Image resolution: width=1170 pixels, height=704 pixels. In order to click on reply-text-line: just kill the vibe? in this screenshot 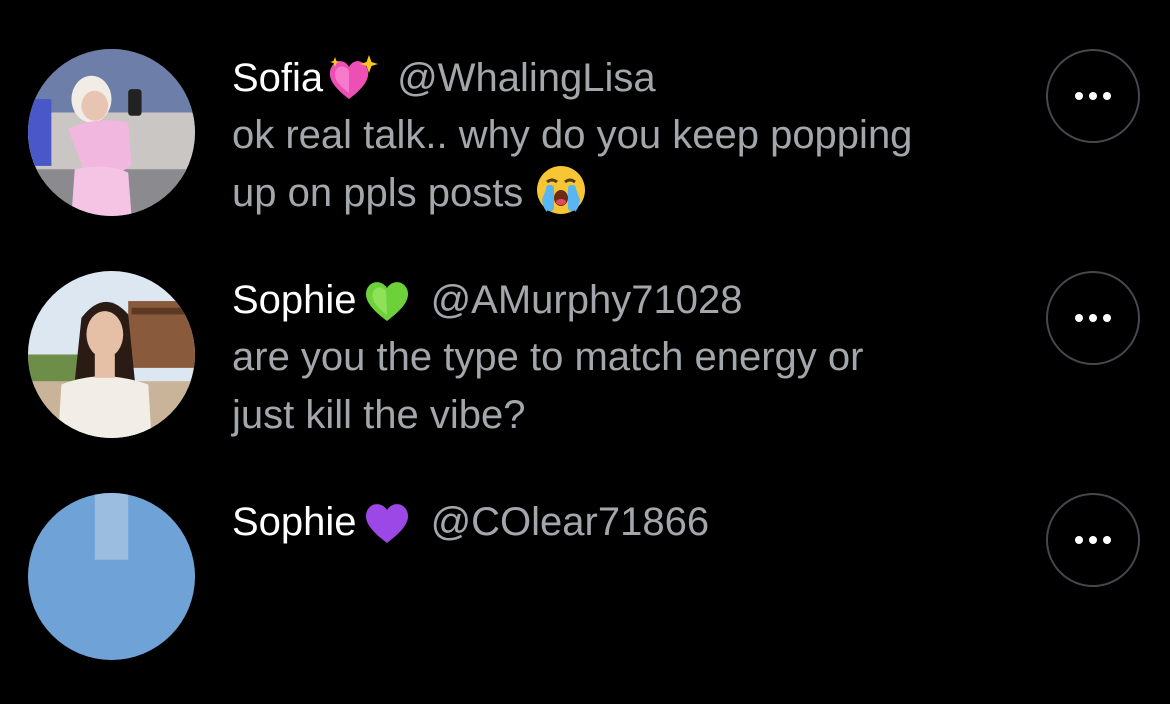, I will do `click(379, 415)`.